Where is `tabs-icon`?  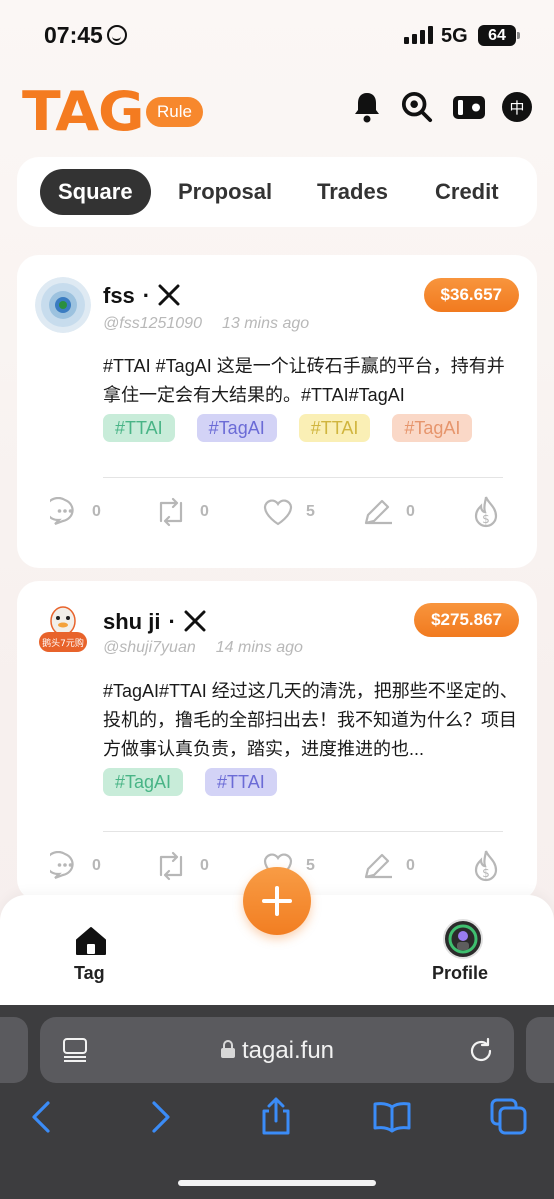
tabs-icon is located at coordinates (509, 1117).